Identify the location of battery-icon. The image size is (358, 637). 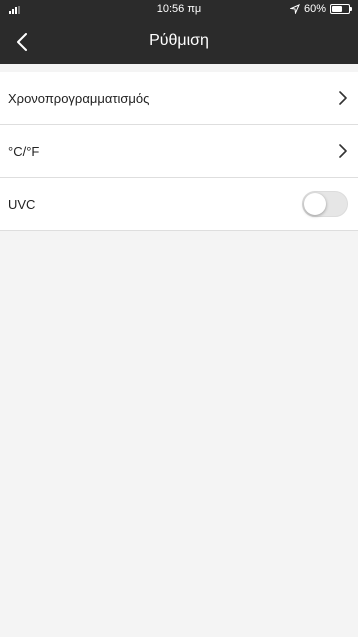
(341, 9).